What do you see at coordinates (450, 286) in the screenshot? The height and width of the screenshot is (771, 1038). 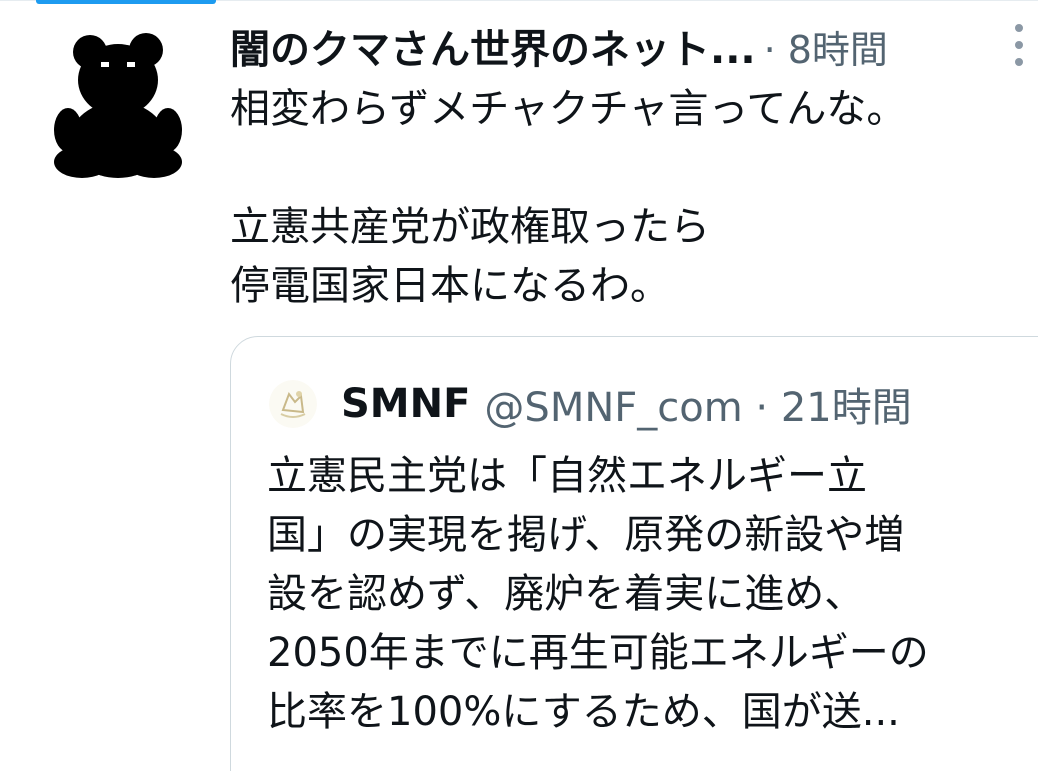 I see `tweet-text-line: 停電国家日本になるわ。` at bounding box center [450, 286].